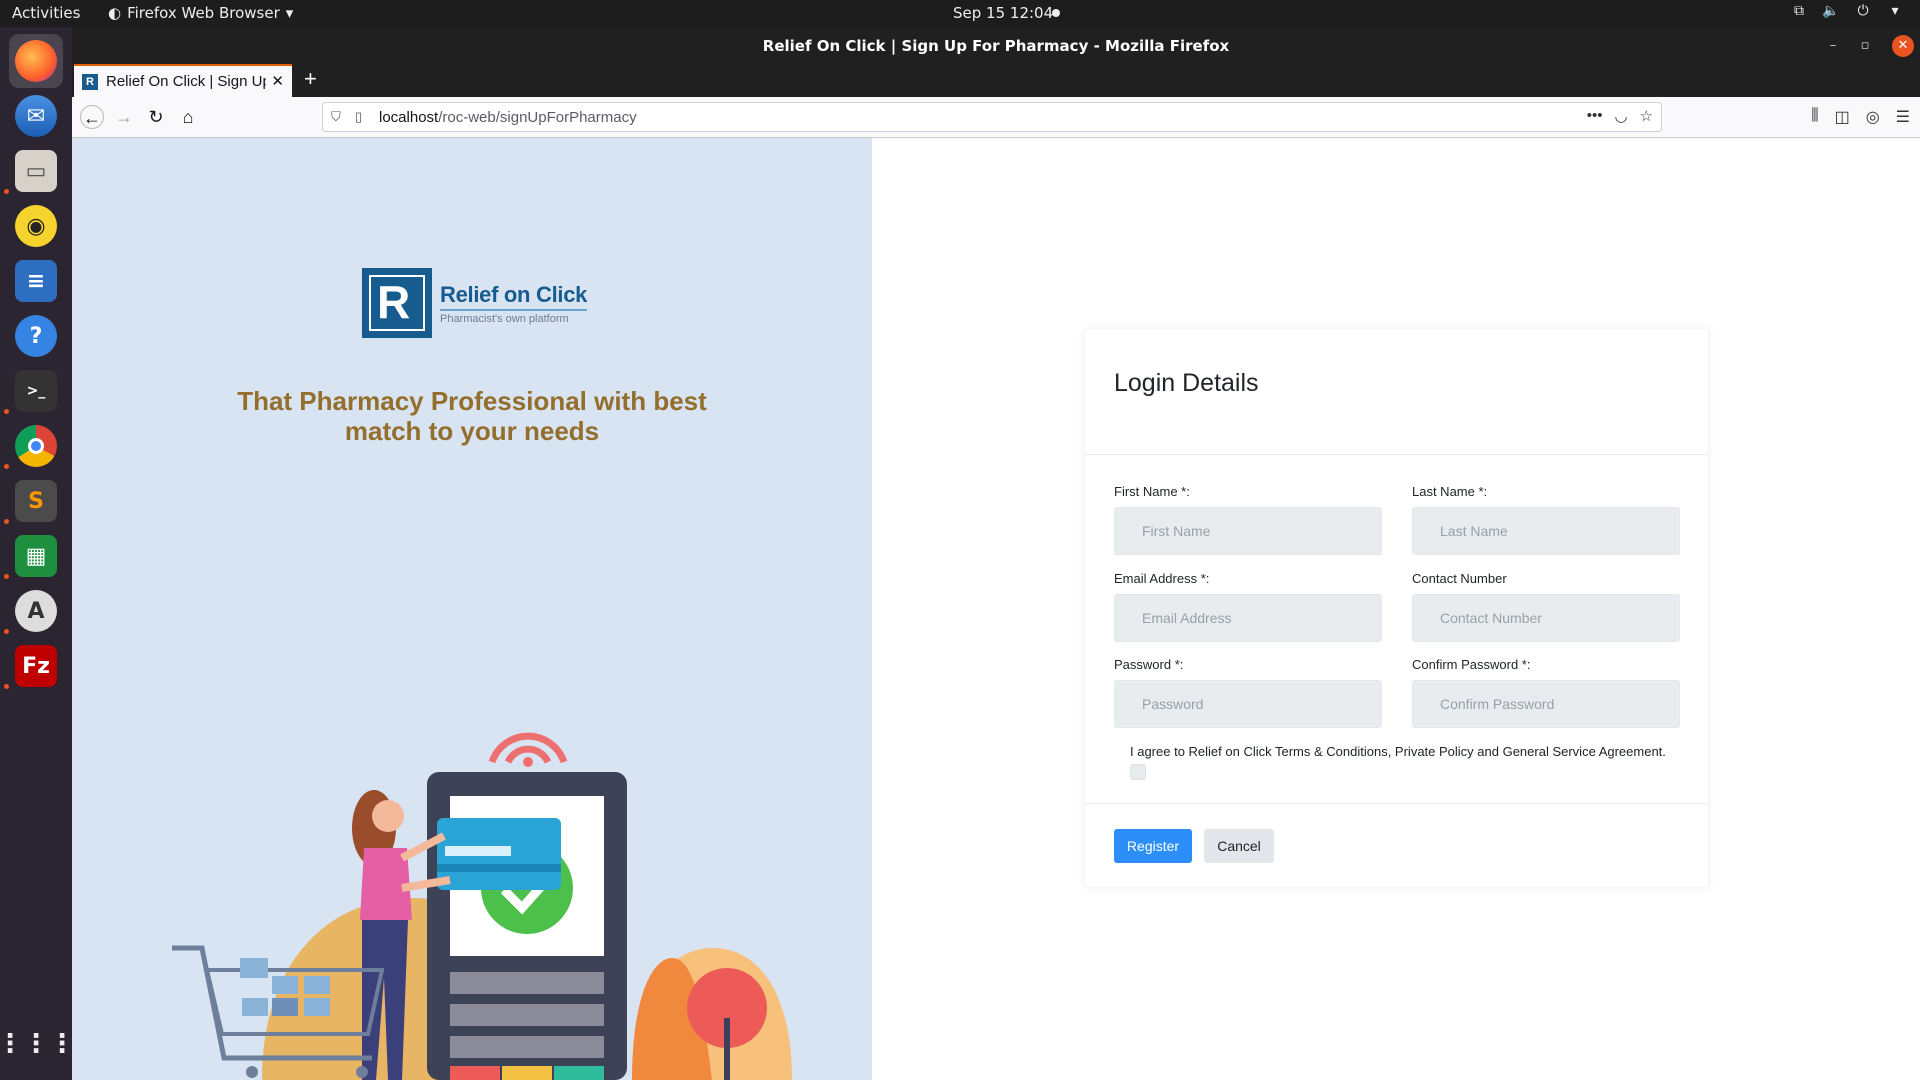  I want to click on forward-icon: →, so click(124, 117).